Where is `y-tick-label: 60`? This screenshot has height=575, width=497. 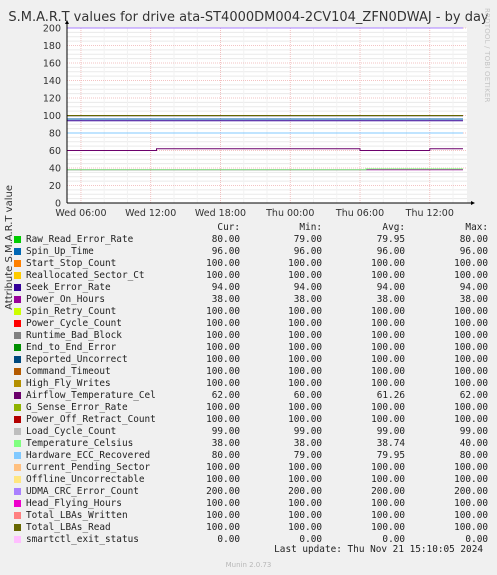 y-tick-label: 60 is located at coordinates (55, 151).